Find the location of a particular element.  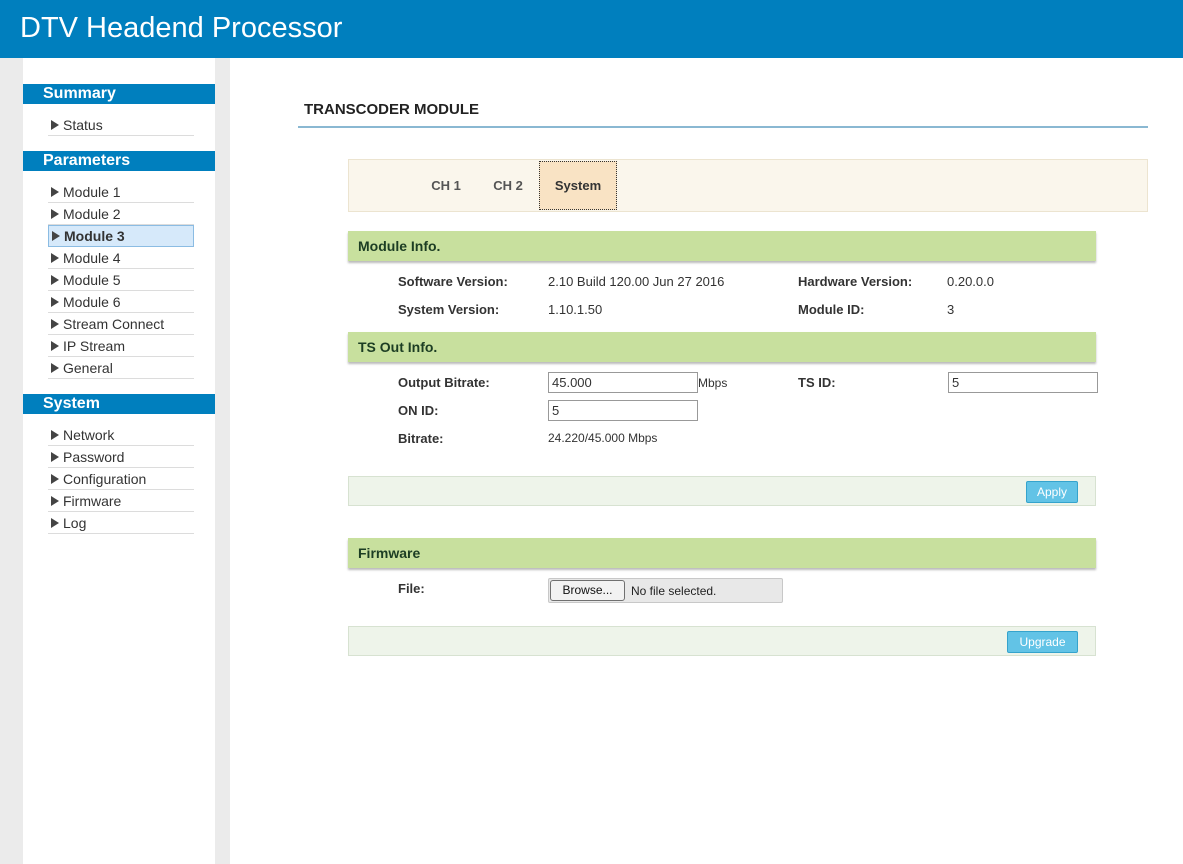

upgrade-button: Upgrade is located at coordinates (1042, 642).